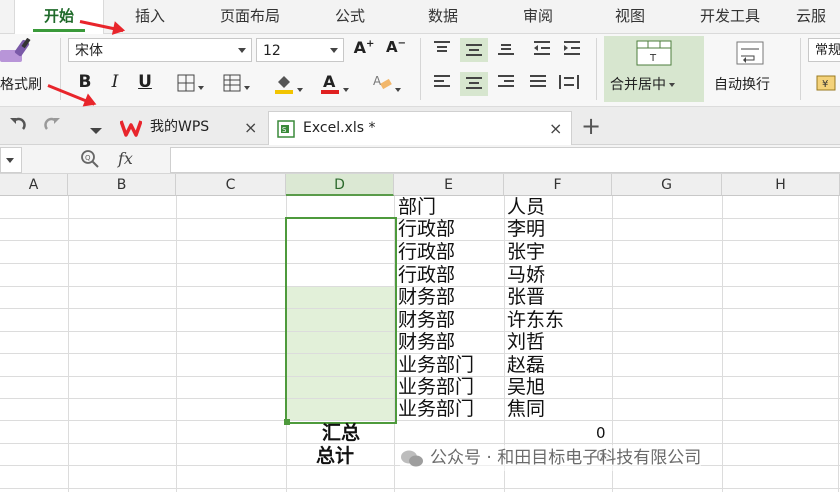 Image resolution: width=840 pixels, height=492 pixels. What do you see at coordinates (426, 342) in the screenshot?
I see `cell-e7: 财务部` at bounding box center [426, 342].